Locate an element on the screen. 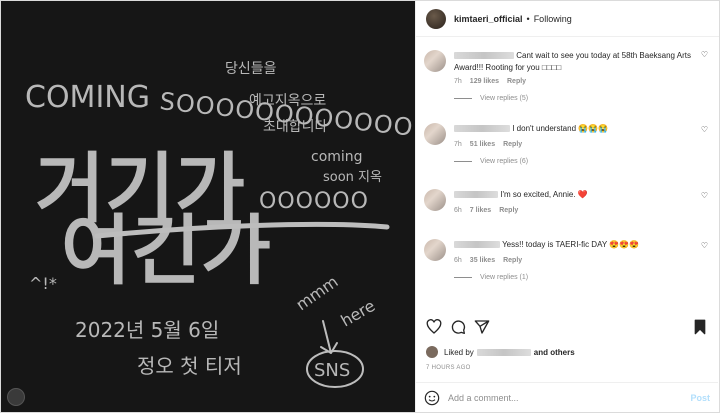 The width and height of the screenshot is (720, 413). comment-meta: 6h 35 likes Reply is located at coordinates (574, 260).